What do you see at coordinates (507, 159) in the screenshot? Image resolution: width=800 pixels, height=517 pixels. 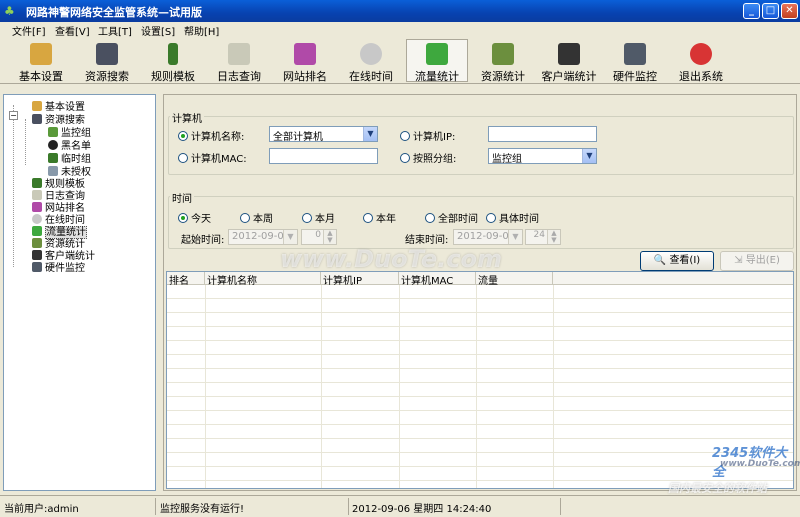 I see `select-value: 监控组` at bounding box center [507, 159].